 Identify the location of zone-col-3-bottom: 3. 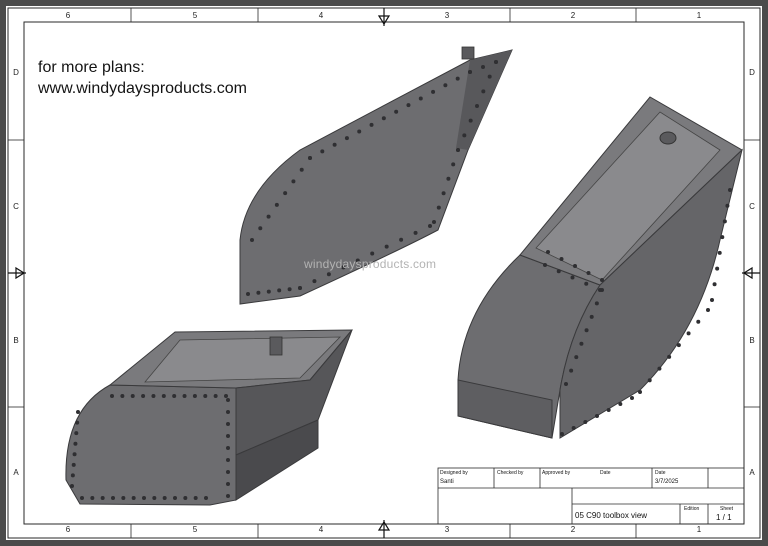
(447, 529).